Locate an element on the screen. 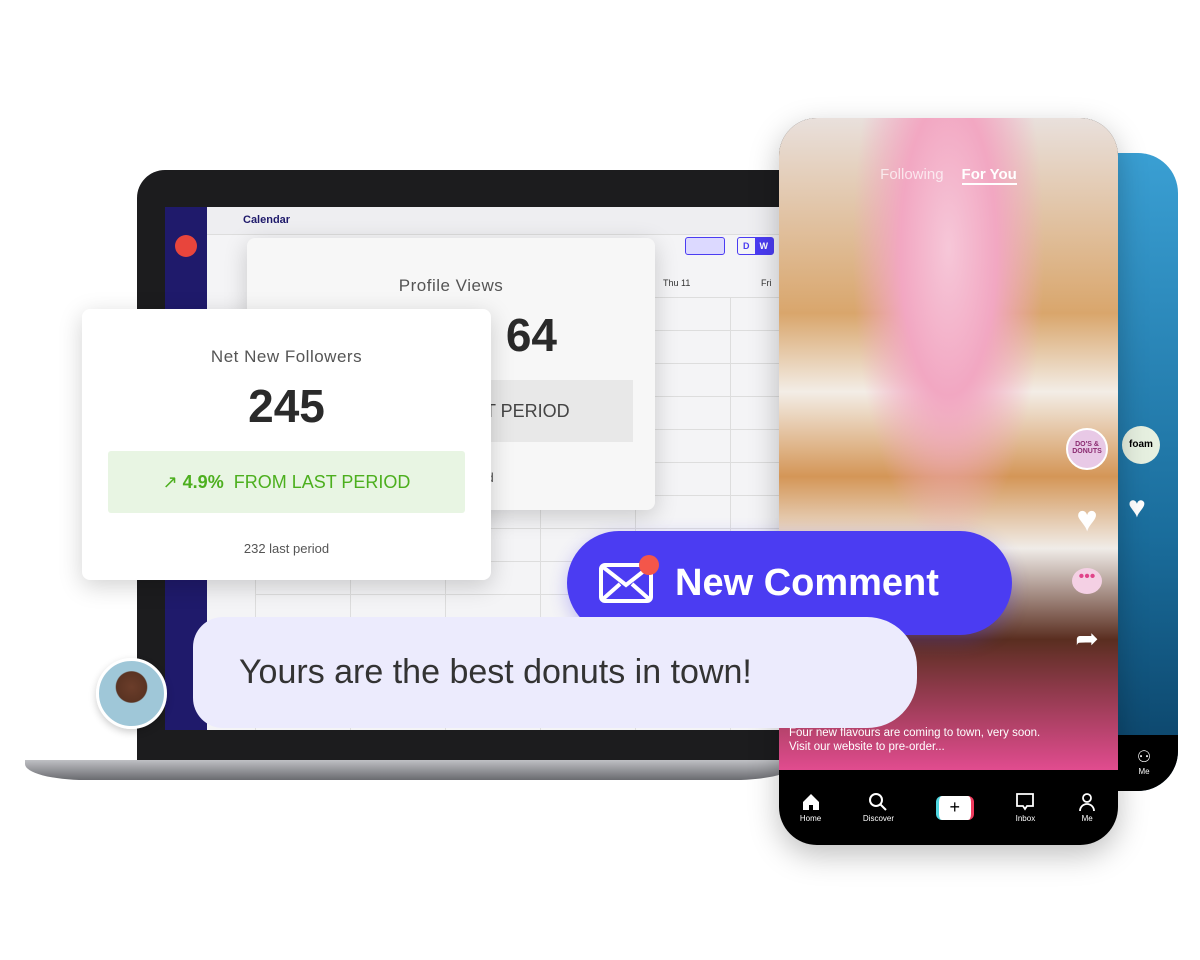  action-rail: DO'S & DONUTS ♥ ••• ➦ is located at coordinates (1087, 541).